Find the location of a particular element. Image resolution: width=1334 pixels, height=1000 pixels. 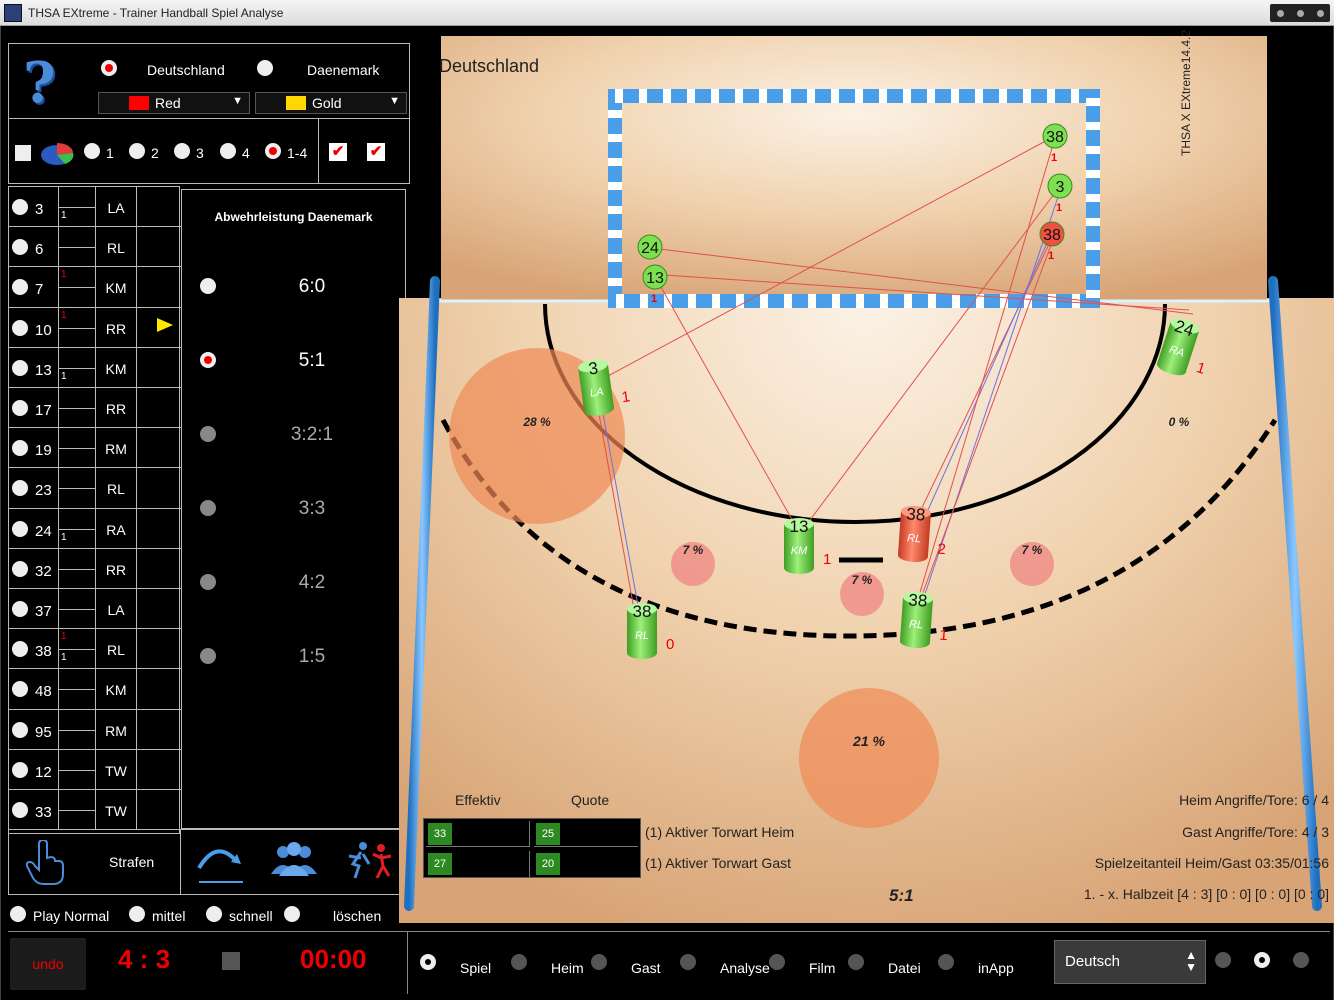

nav-radio-inapp is located at coordinates (946, 962).